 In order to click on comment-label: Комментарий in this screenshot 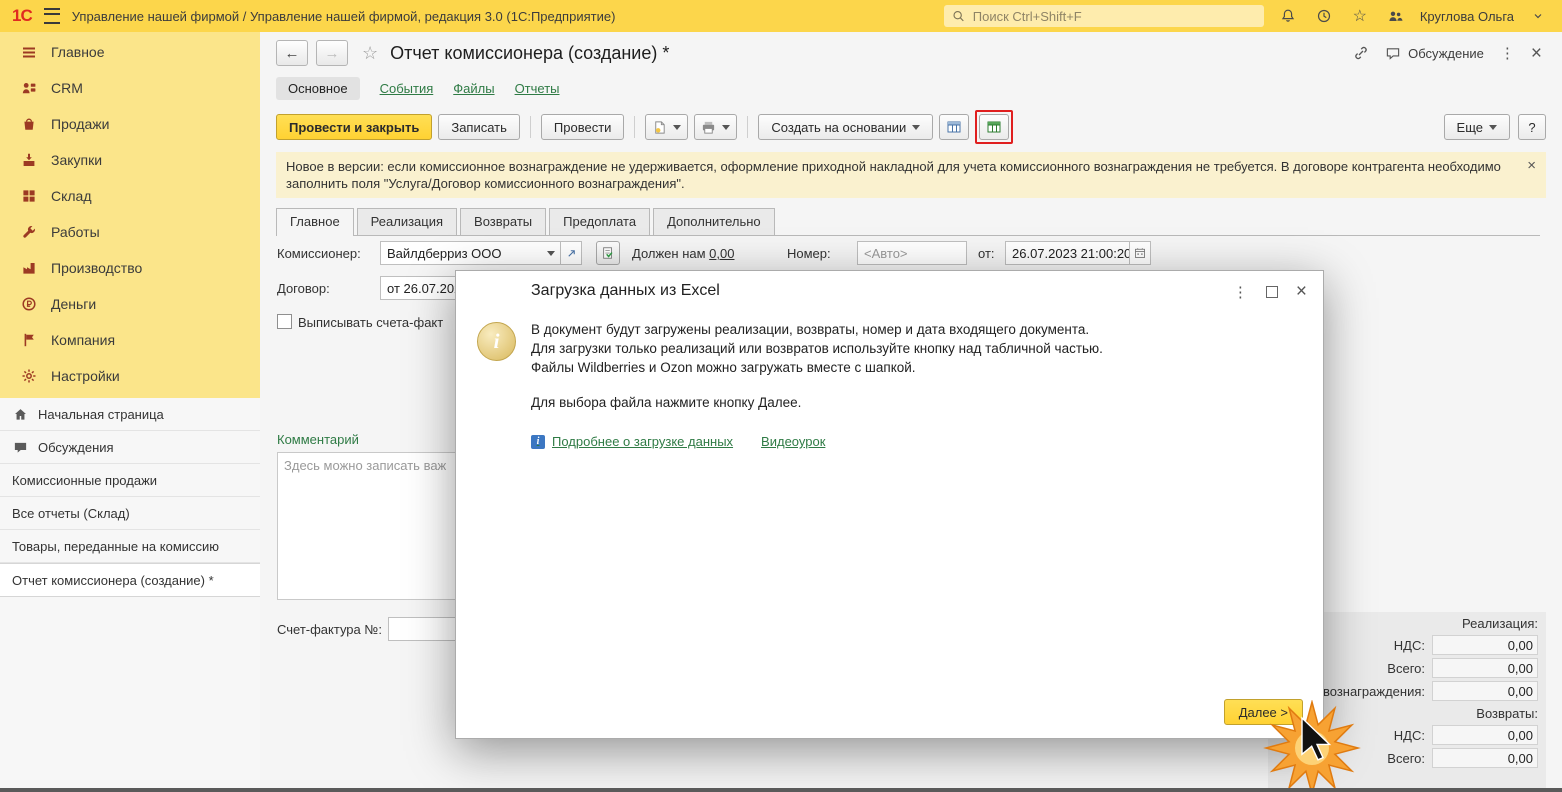, I will do `click(318, 439)`.